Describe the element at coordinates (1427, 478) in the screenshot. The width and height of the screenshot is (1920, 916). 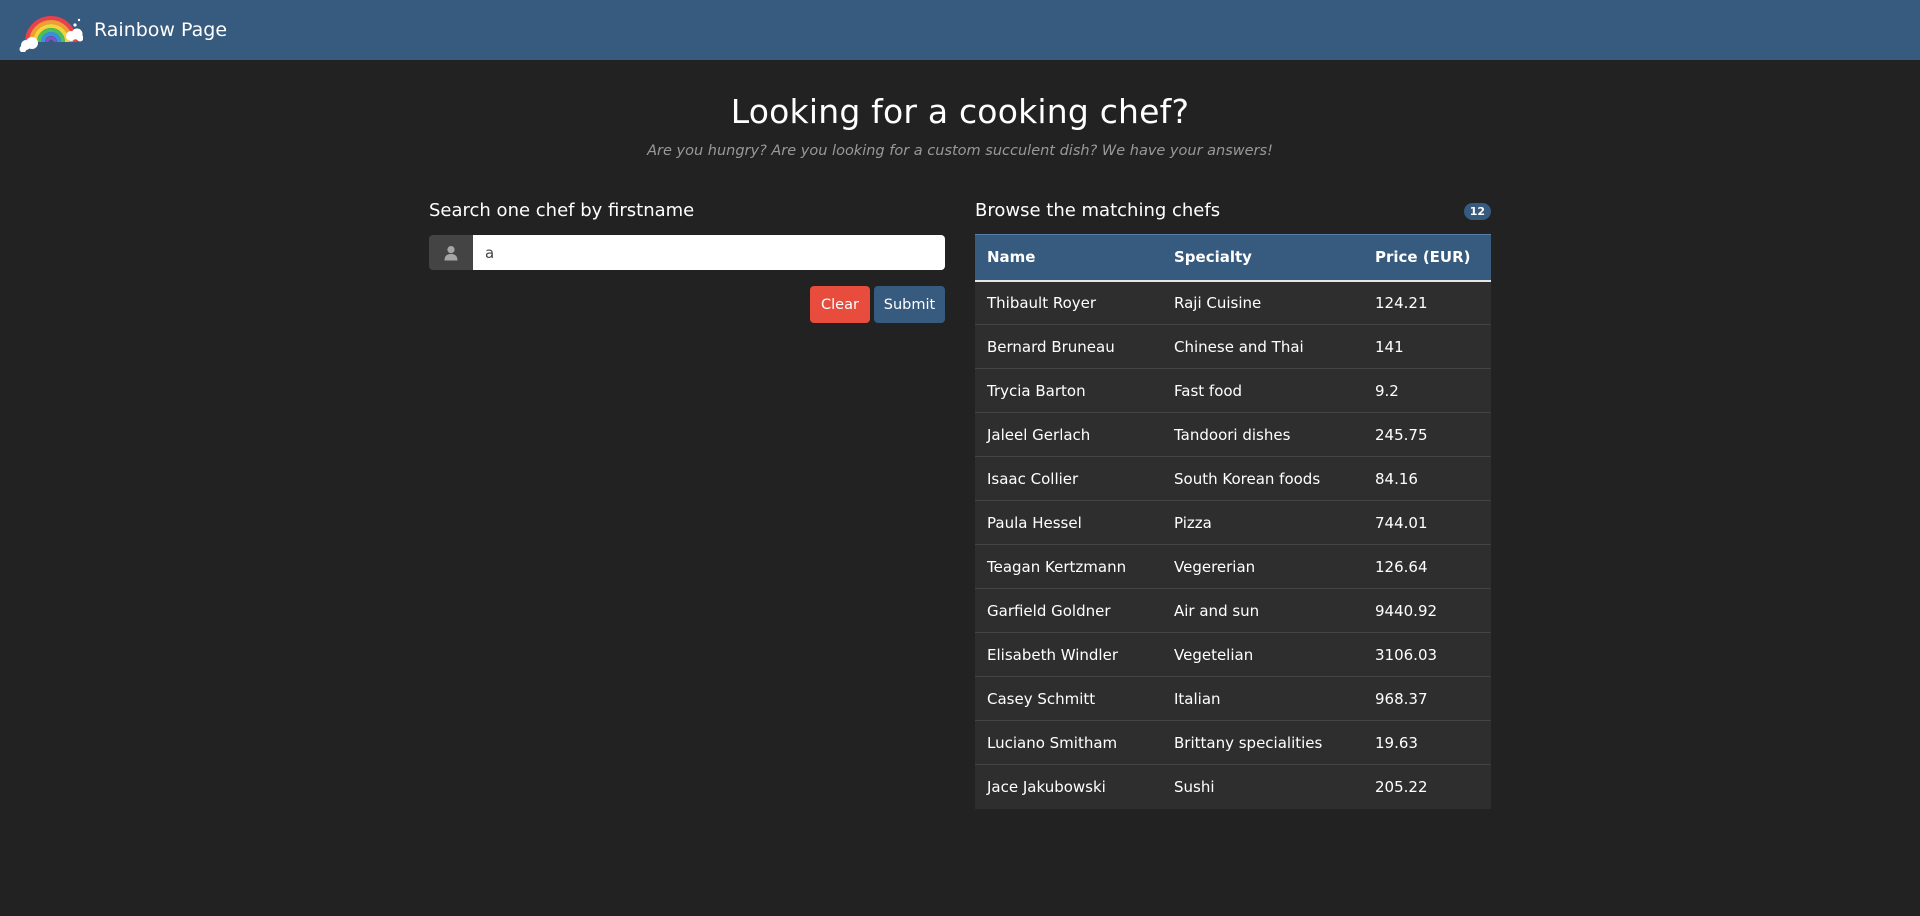
I see `cell-price: 84.16` at that location.